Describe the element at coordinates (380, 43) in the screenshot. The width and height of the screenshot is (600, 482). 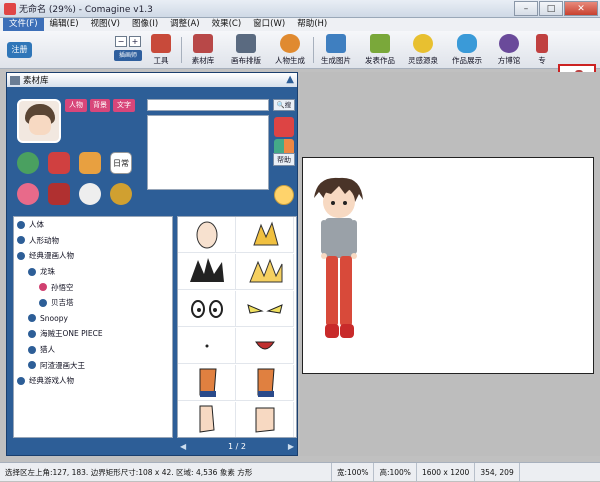
I see `publish-icon` at that location.